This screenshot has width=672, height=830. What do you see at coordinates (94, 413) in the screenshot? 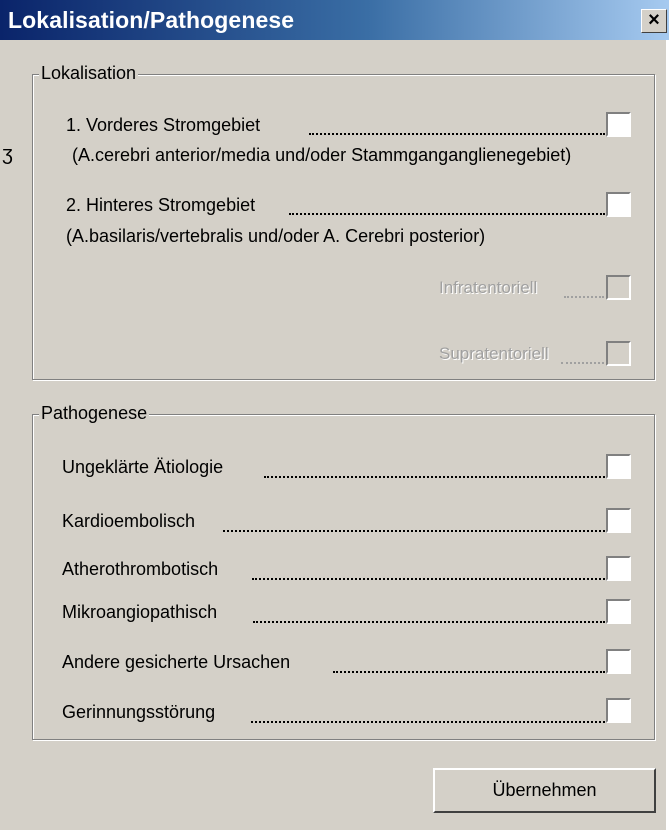
I see `pathogenese-legend: Pathogenese` at bounding box center [94, 413].